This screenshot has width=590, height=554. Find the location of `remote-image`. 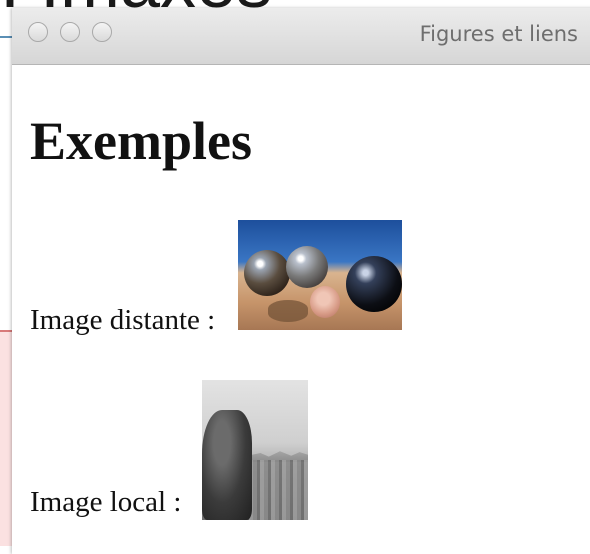

remote-image is located at coordinates (320, 275).